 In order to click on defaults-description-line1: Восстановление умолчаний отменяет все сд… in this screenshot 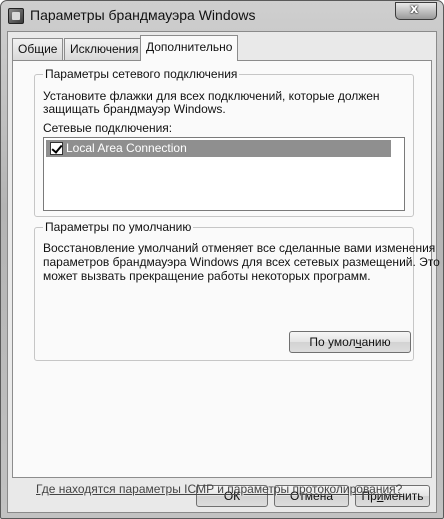, I will do `click(239, 248)`.